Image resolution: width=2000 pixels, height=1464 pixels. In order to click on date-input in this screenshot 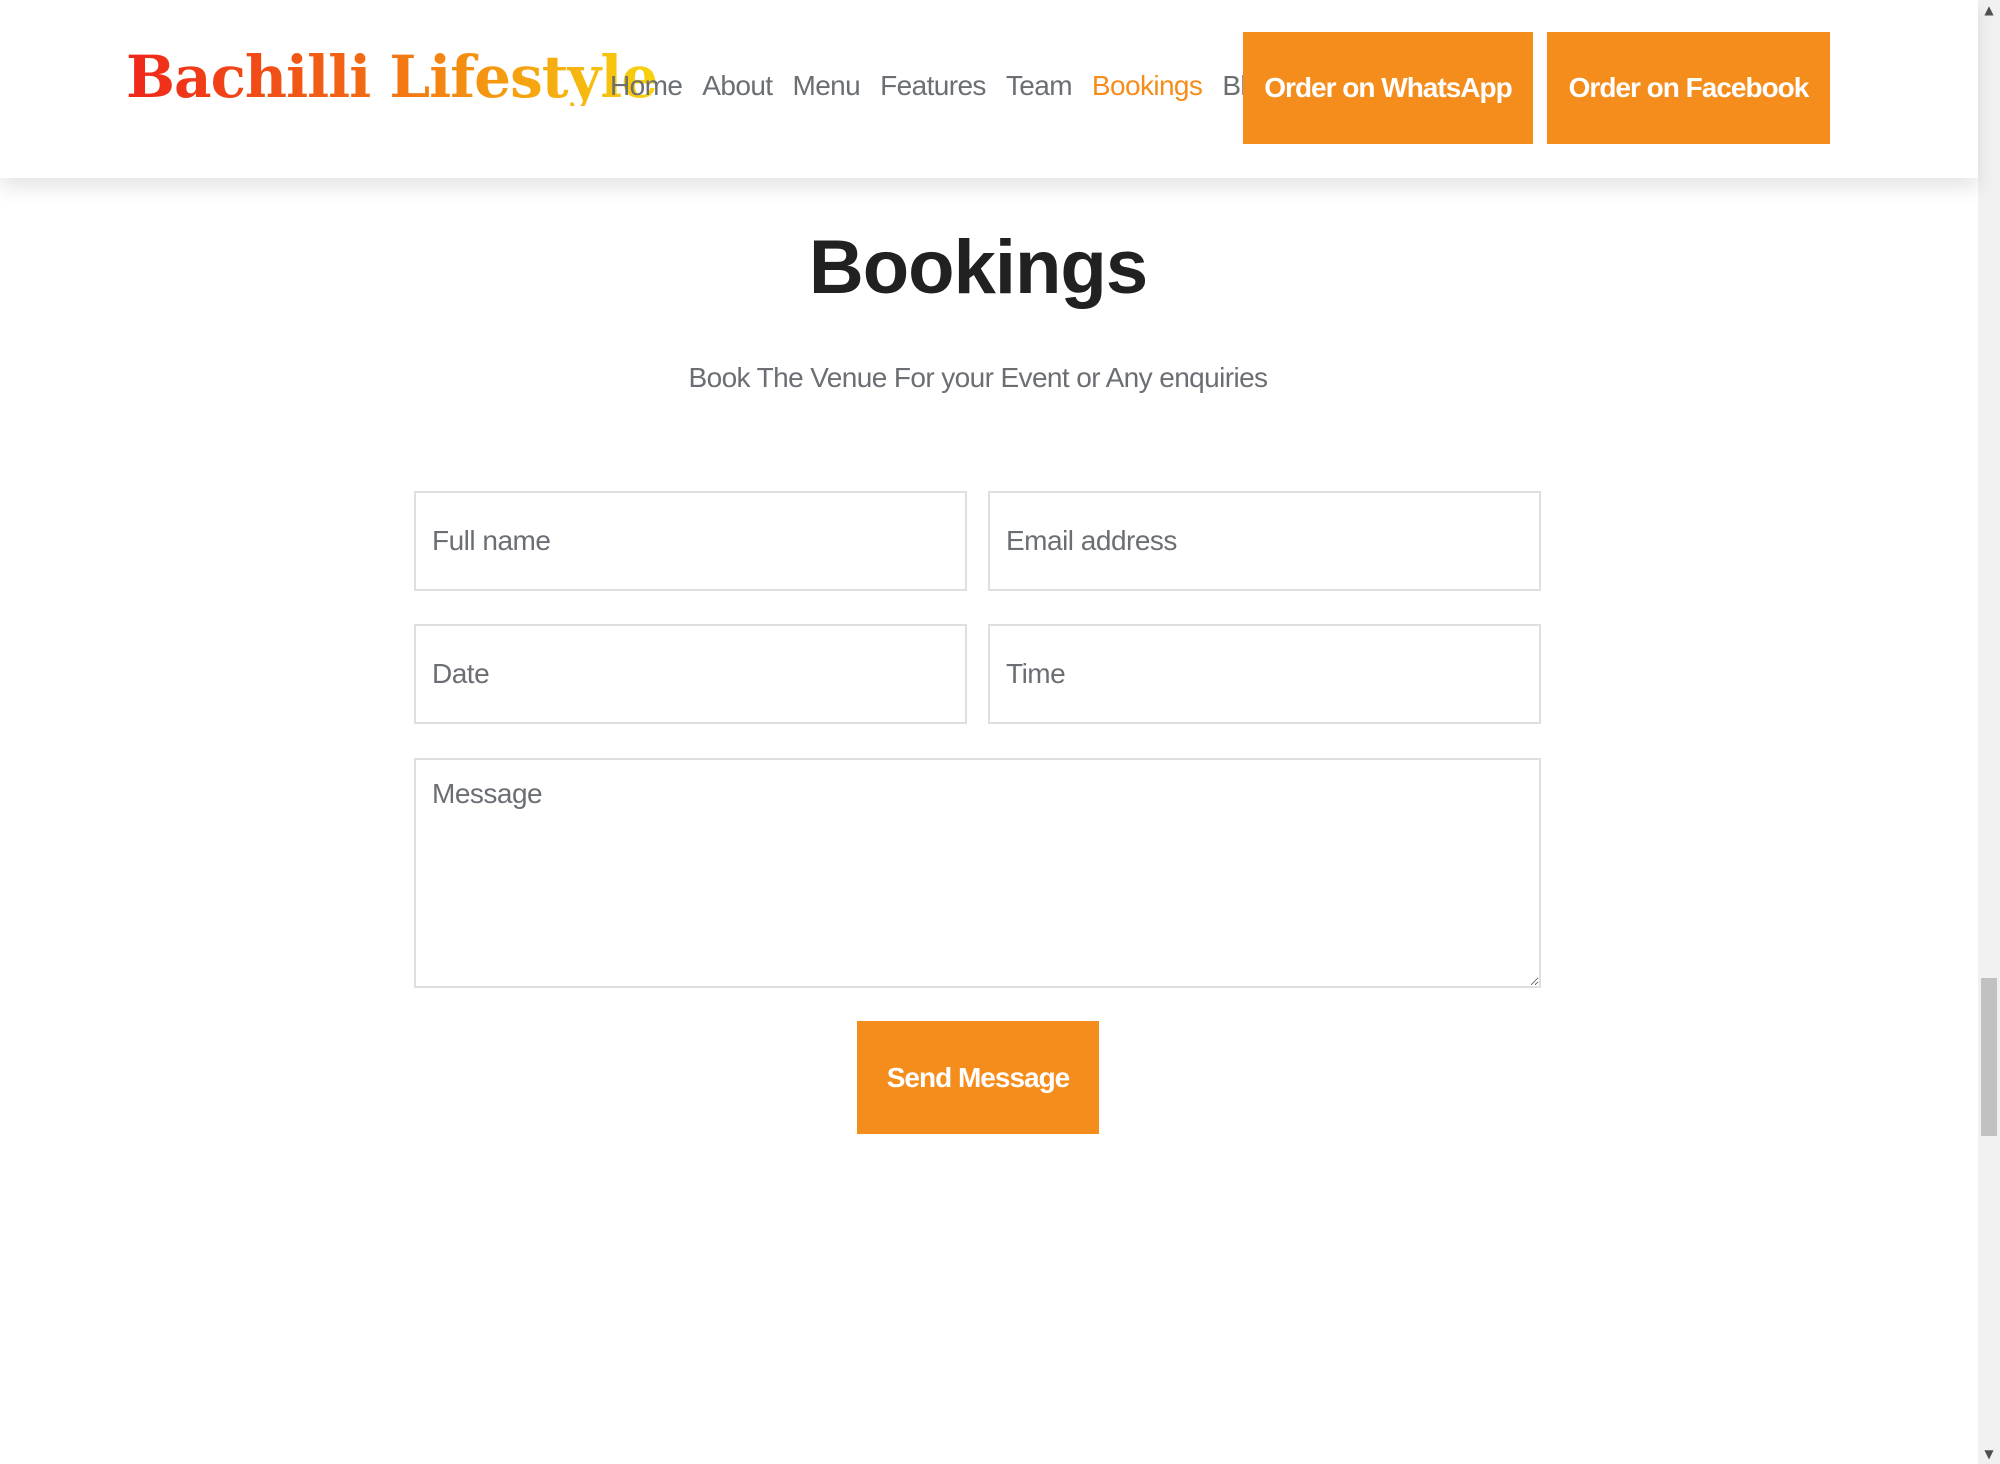, I will do `click(690, 674)`.